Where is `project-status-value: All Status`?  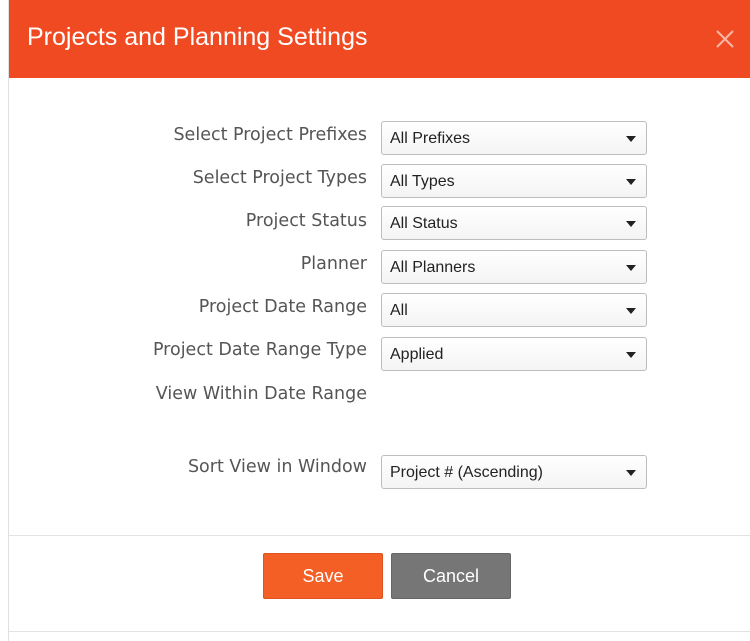
project-status-value: All Status is located at coordinates (424, 223).